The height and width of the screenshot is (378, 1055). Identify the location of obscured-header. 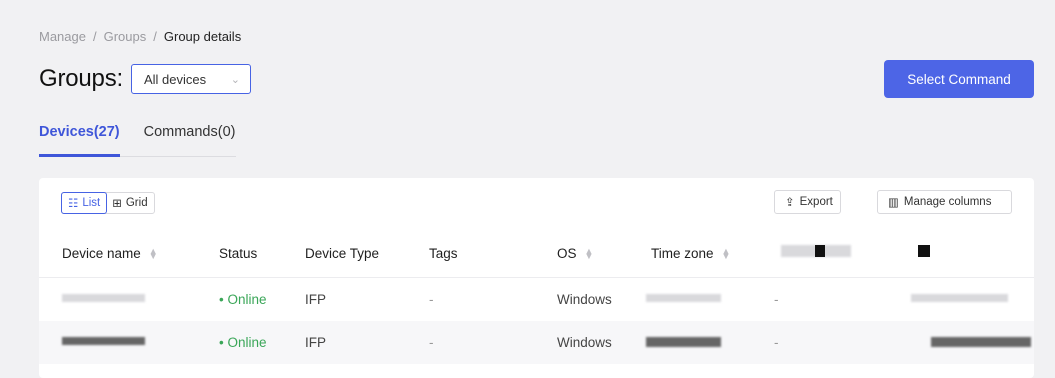
(924, 251).